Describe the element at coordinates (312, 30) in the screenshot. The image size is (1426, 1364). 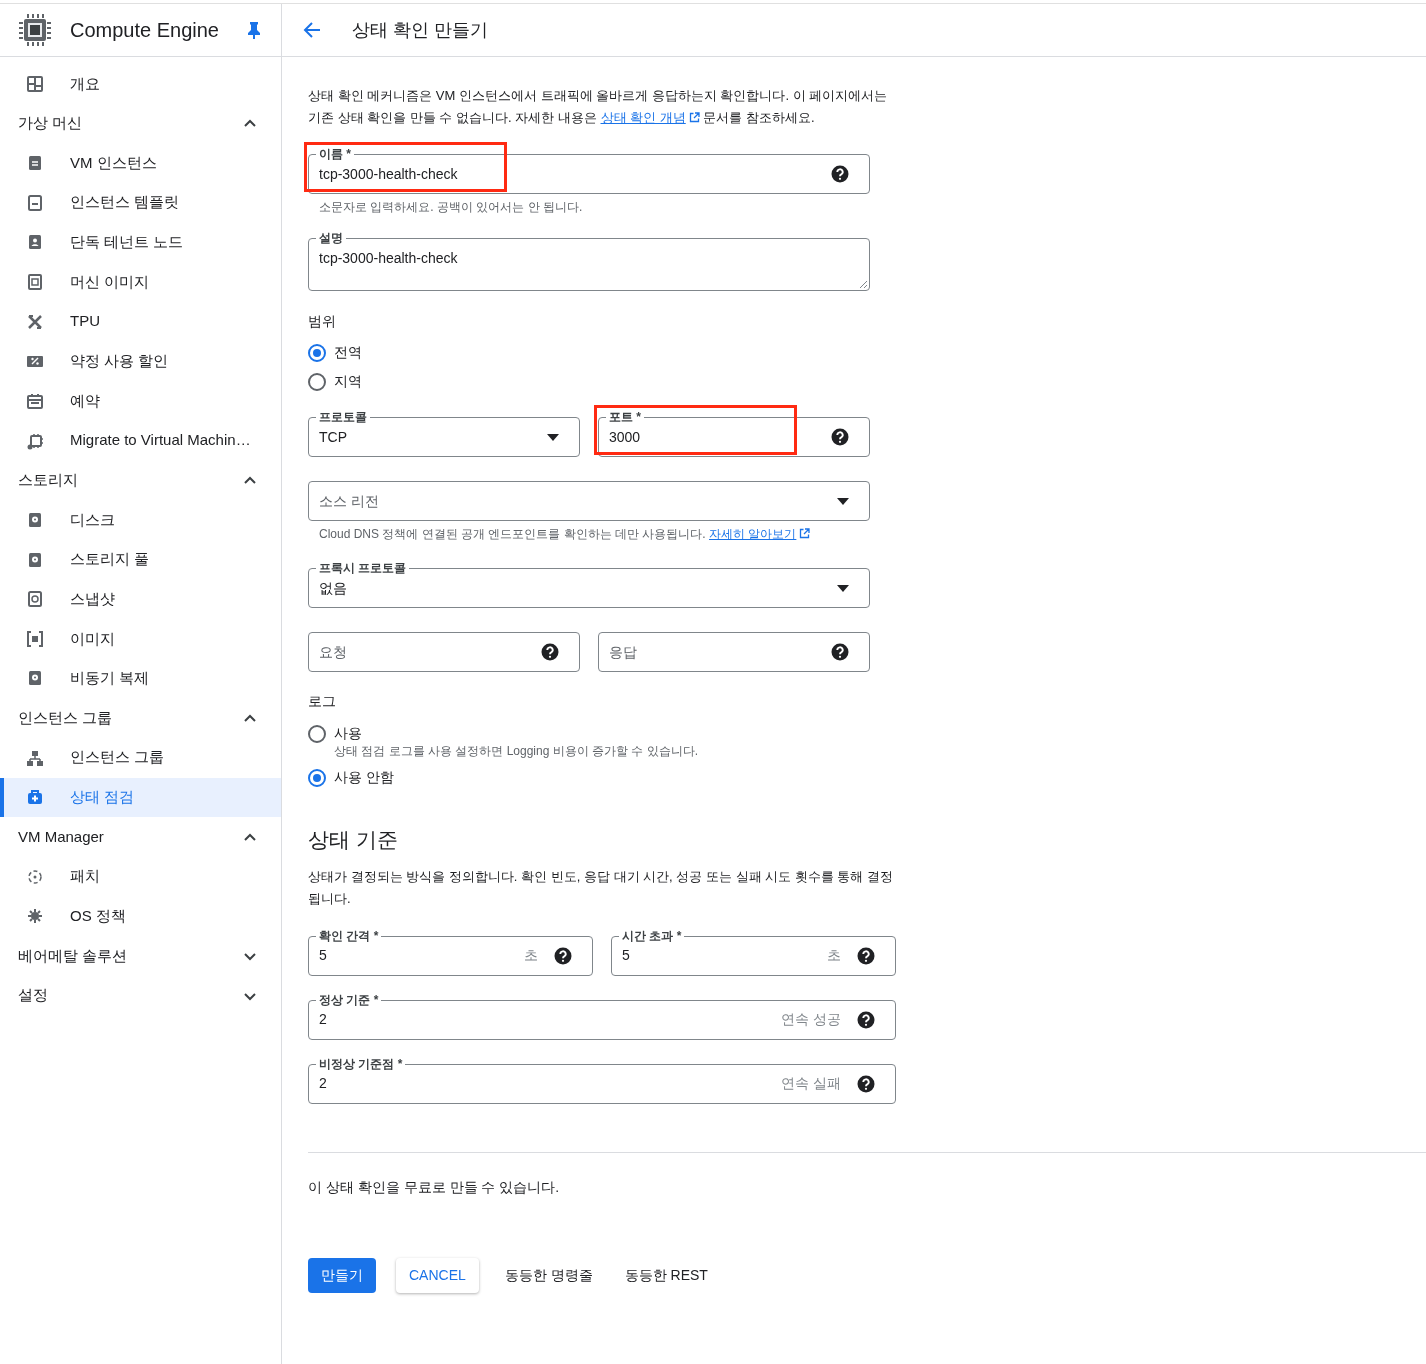
I see `back-arrow-icon` at that location.